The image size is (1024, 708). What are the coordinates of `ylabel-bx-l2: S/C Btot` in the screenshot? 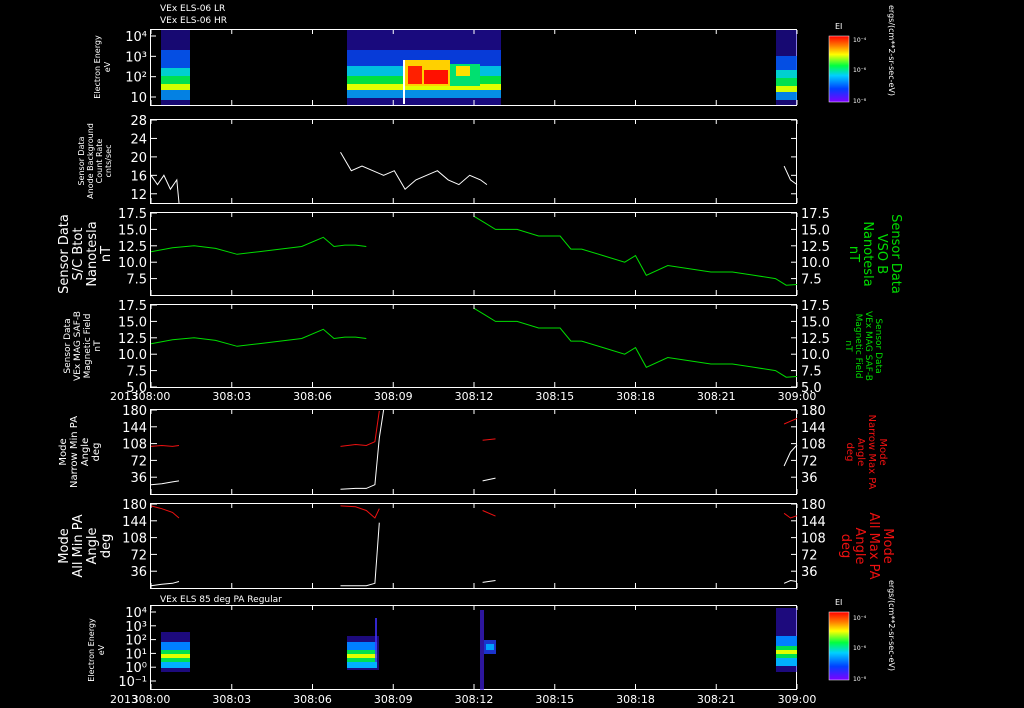 It's located at (78, 254).